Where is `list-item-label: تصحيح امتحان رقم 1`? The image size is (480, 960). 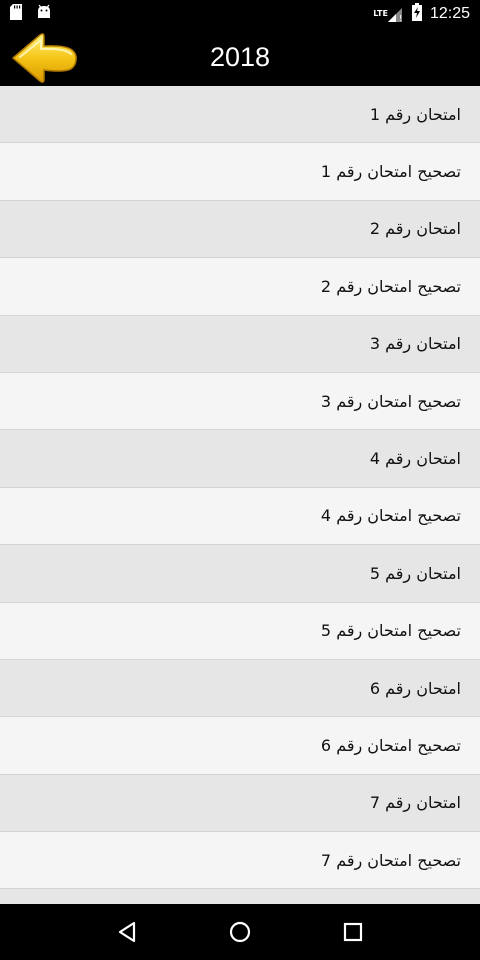
list-item-label: تصحيح امتحان رقم 1 is located at coordinates (390, 172).